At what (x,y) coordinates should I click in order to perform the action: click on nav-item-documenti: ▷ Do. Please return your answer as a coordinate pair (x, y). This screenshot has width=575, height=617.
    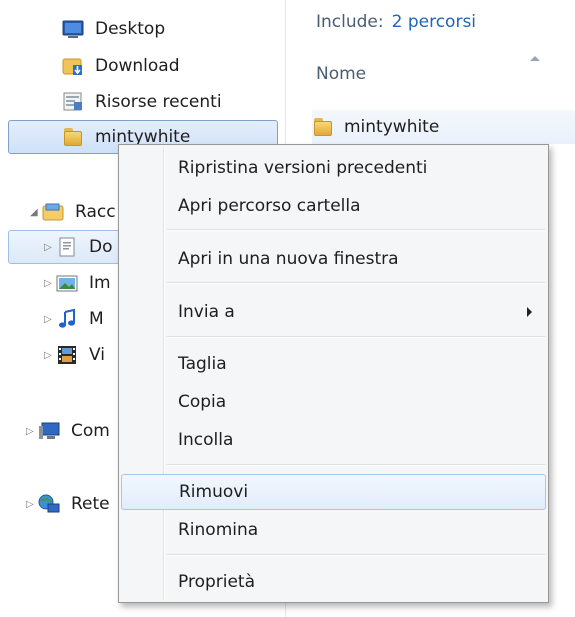
    Looking at the image, I should click on (78, 247).